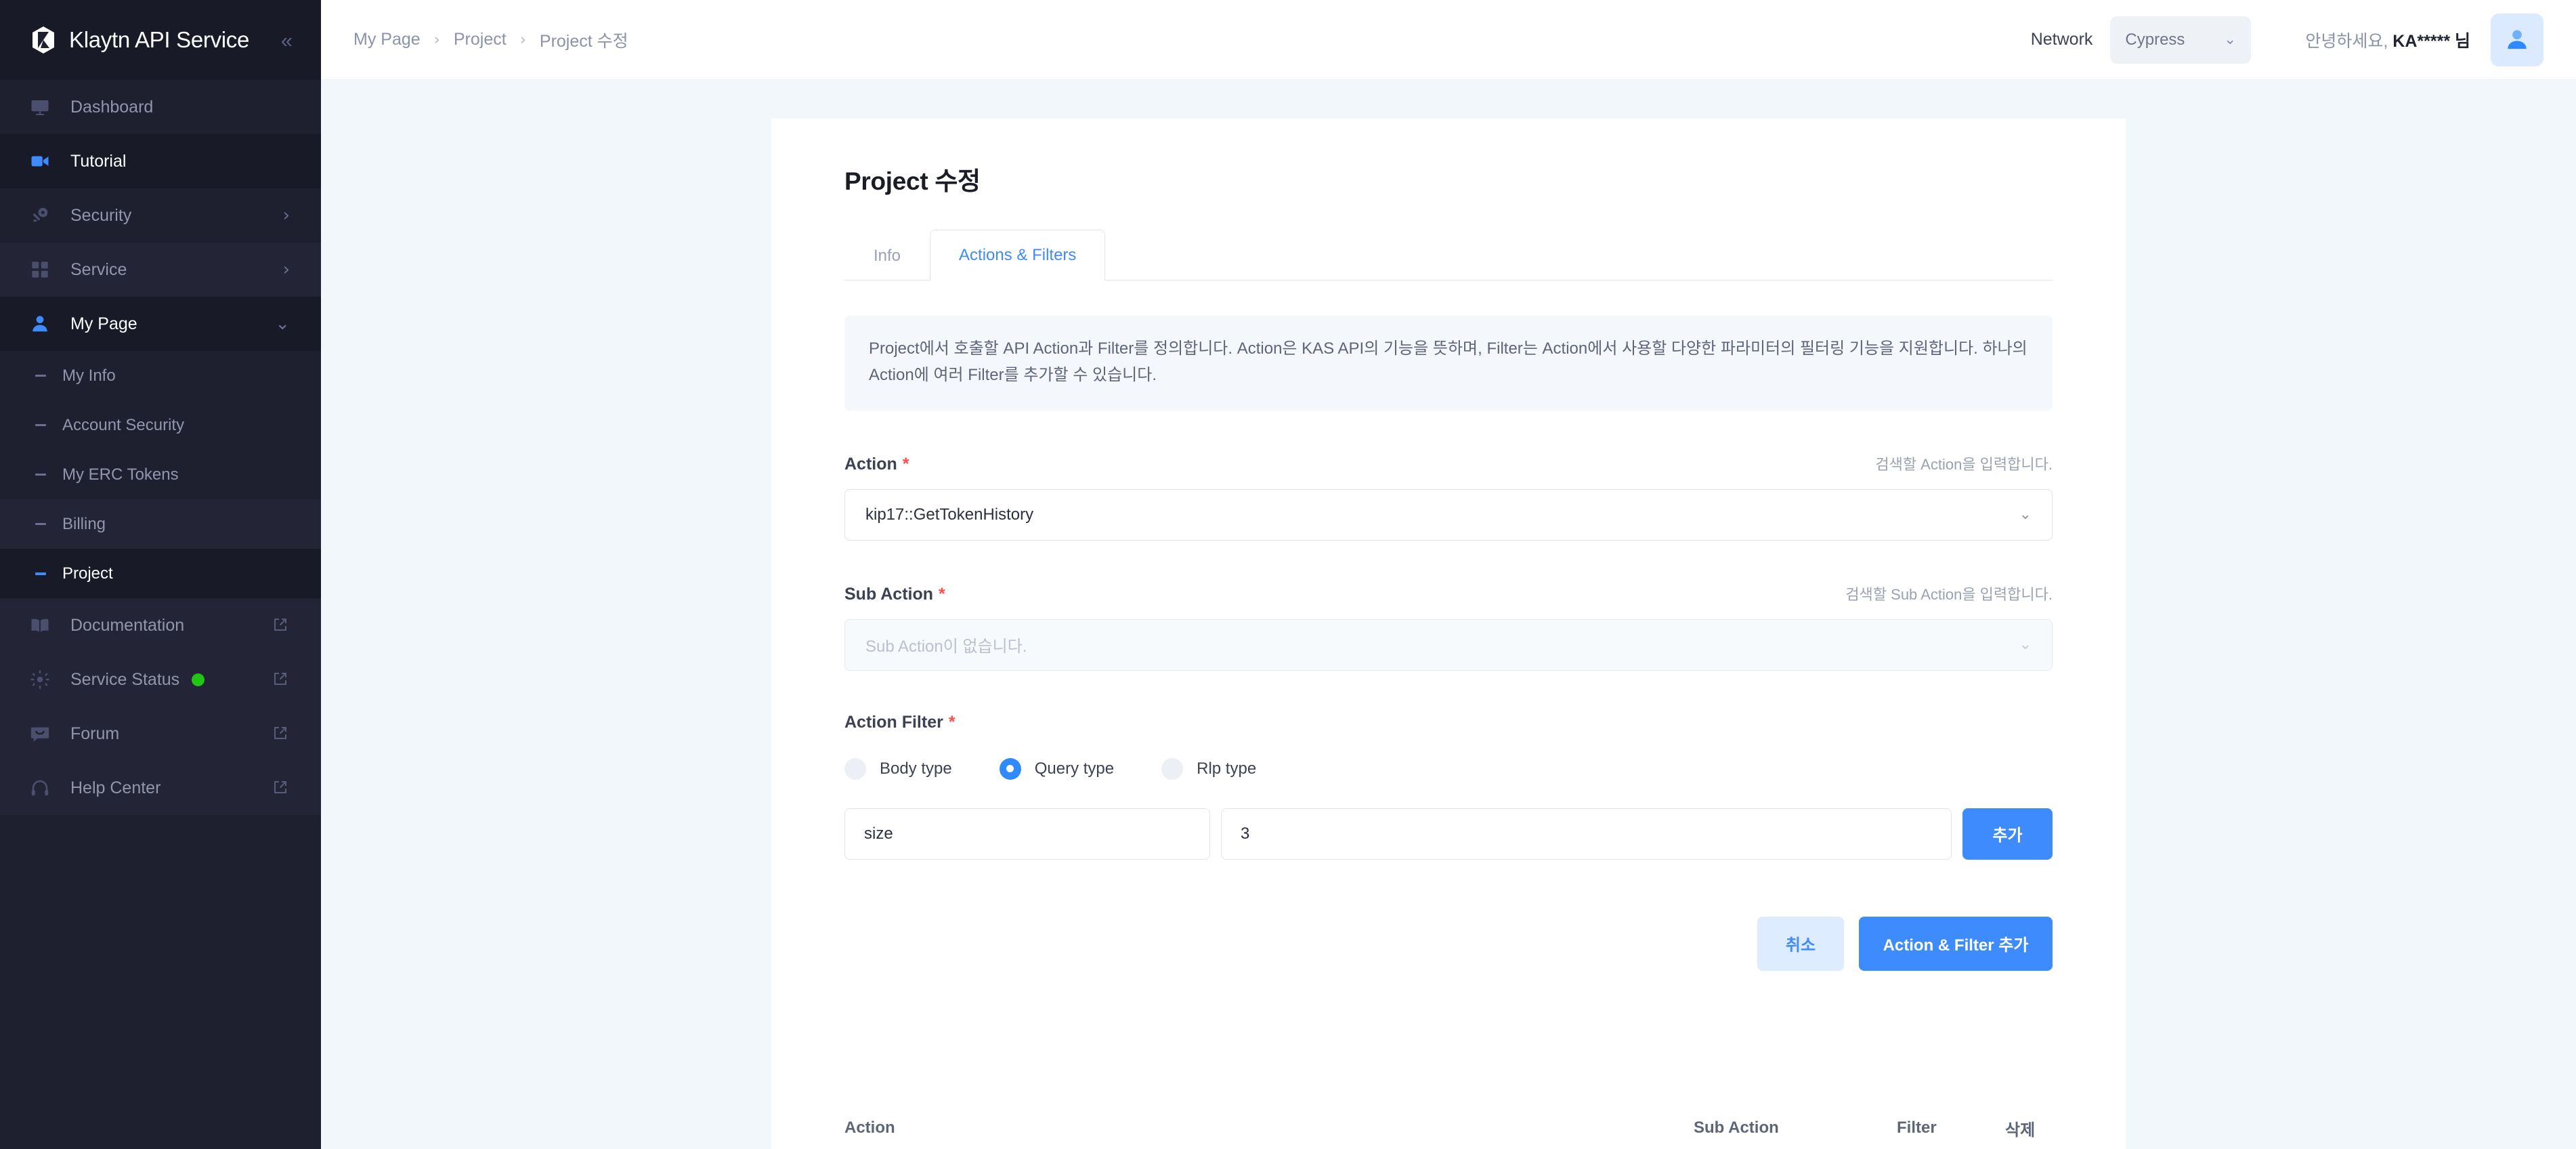 The width and height of the screenshot is (2576, 1149). What do you see at coordinates (870, 464) in the screenshot?
I see `action-label: Action` at bounding box center [870, 464].